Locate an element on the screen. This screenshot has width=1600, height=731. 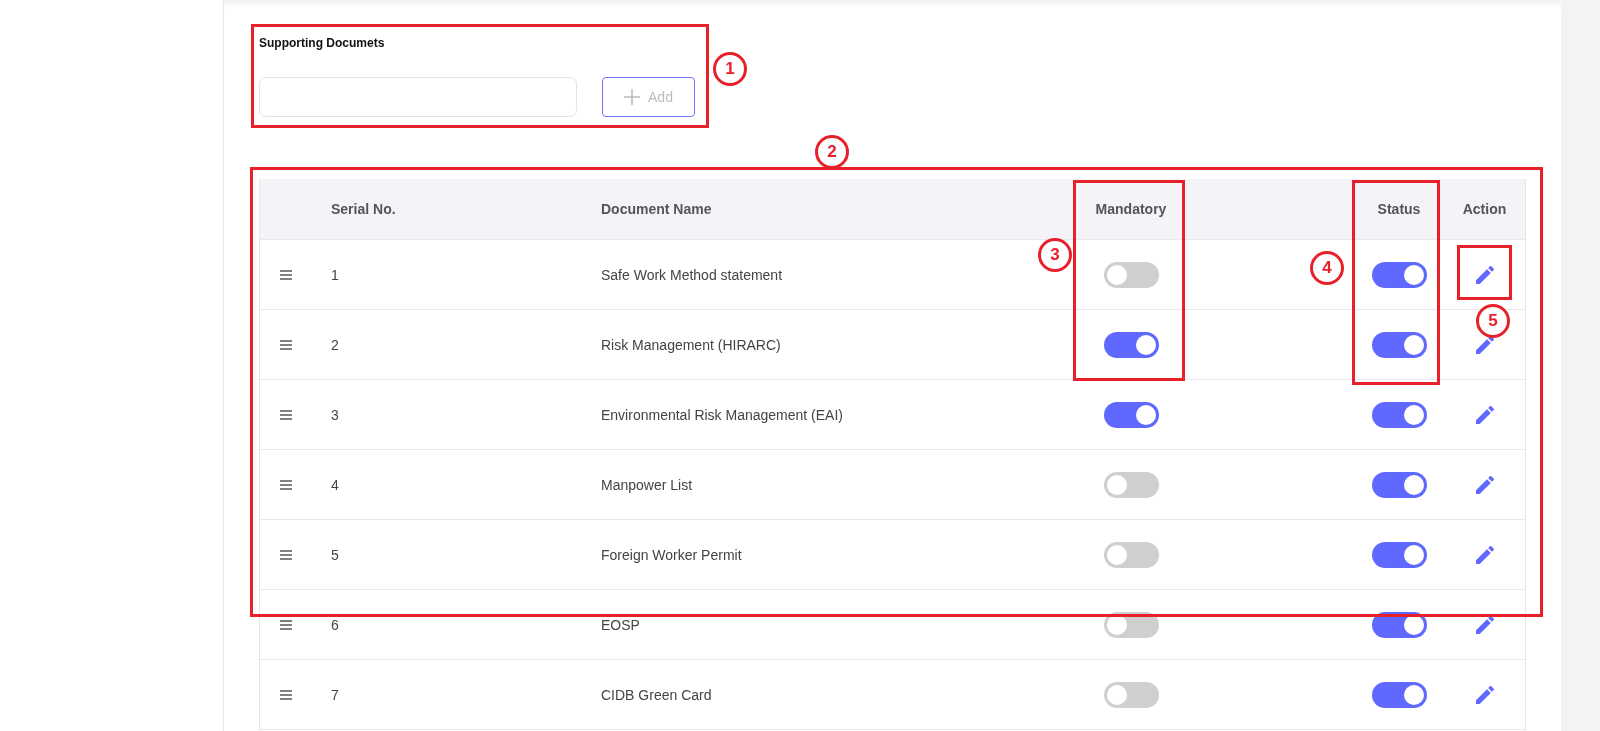
table-cell-text: Safe Work Method statement is located at coordinates (692, 274).